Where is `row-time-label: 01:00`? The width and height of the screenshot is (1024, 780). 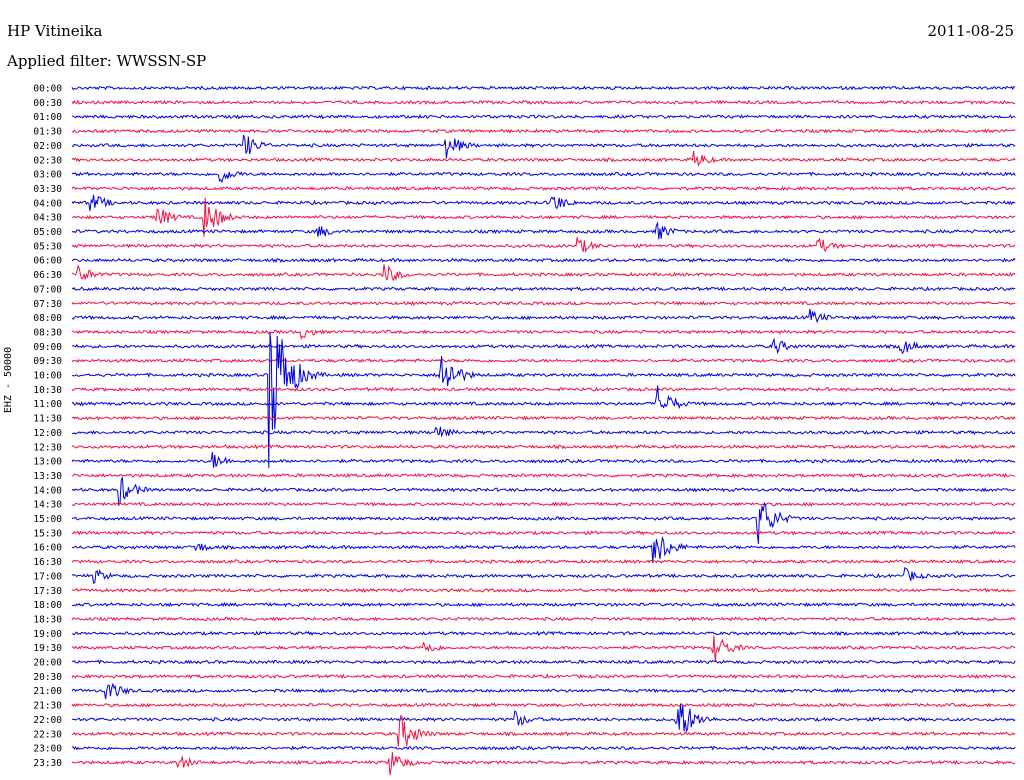
row-time-label: 01:00 is located at coordinates (47, 117).